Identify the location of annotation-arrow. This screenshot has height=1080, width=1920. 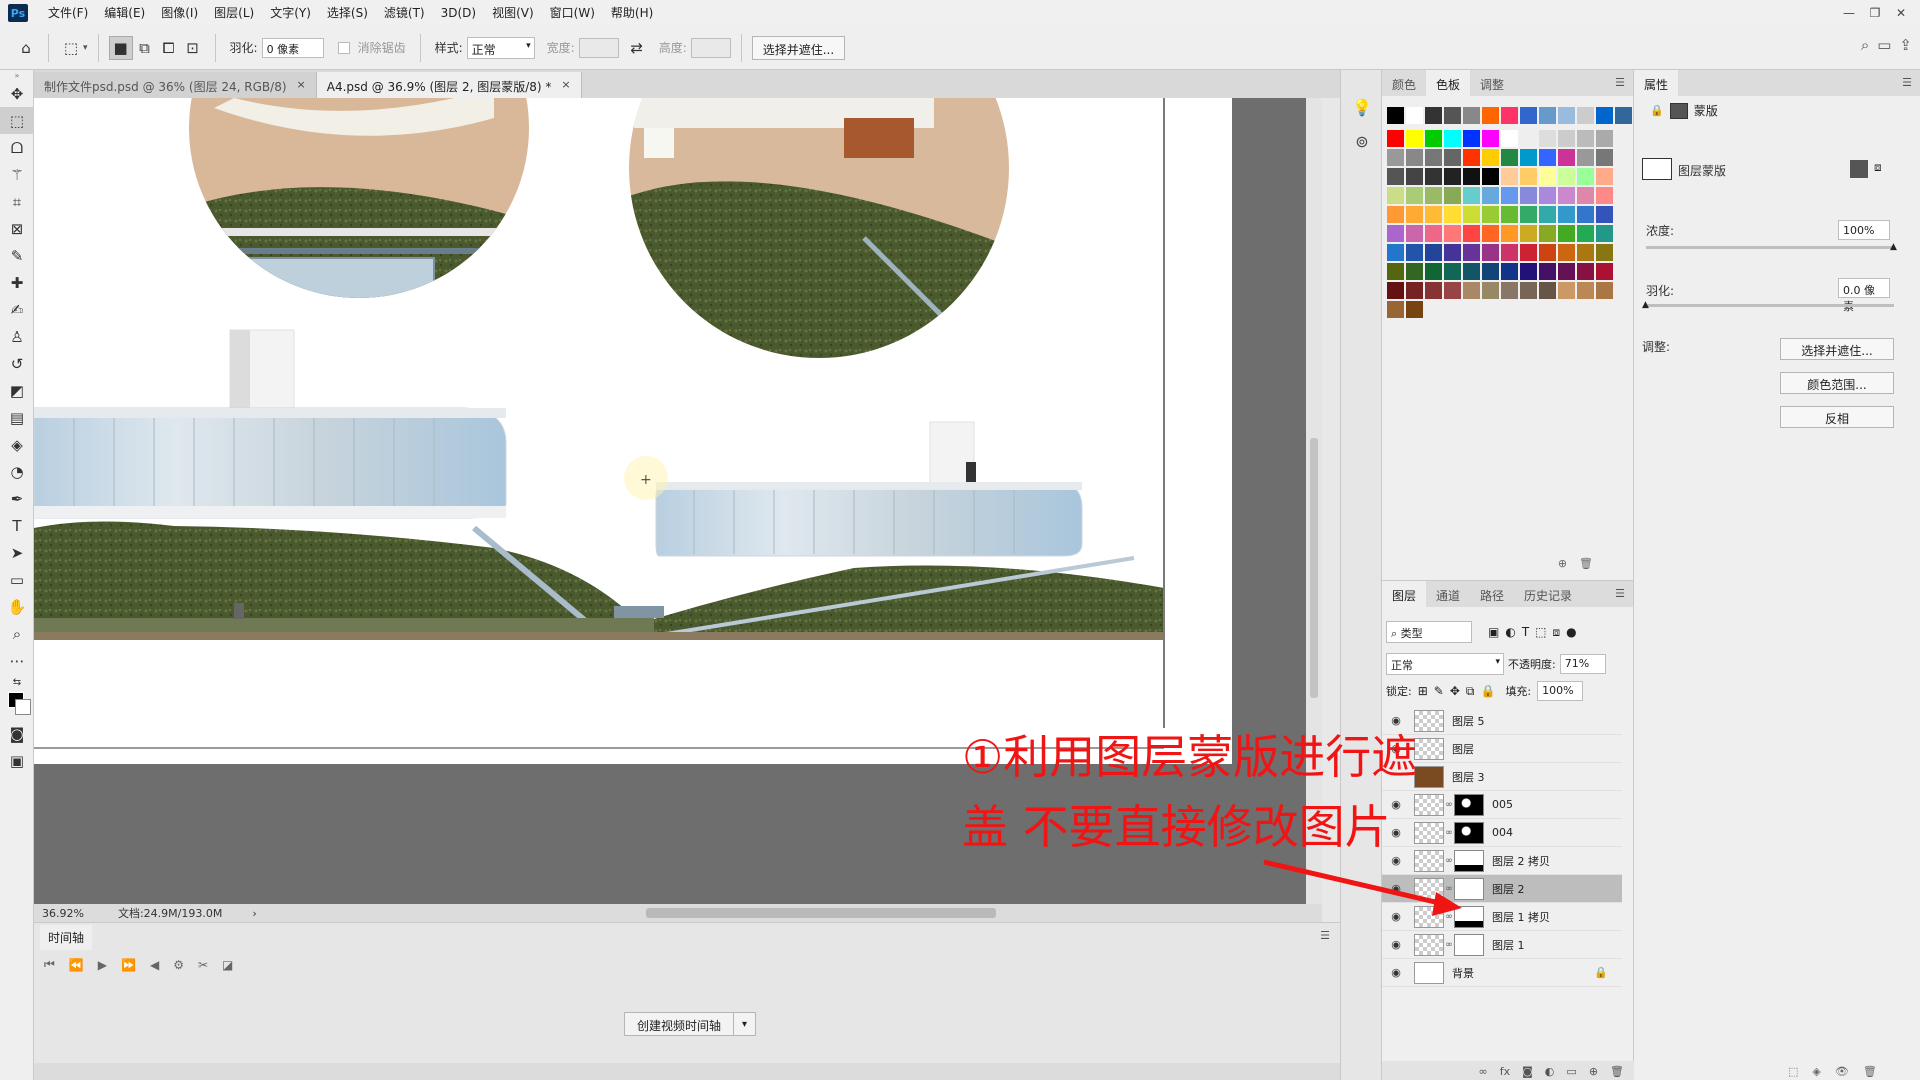
(1362, 887).